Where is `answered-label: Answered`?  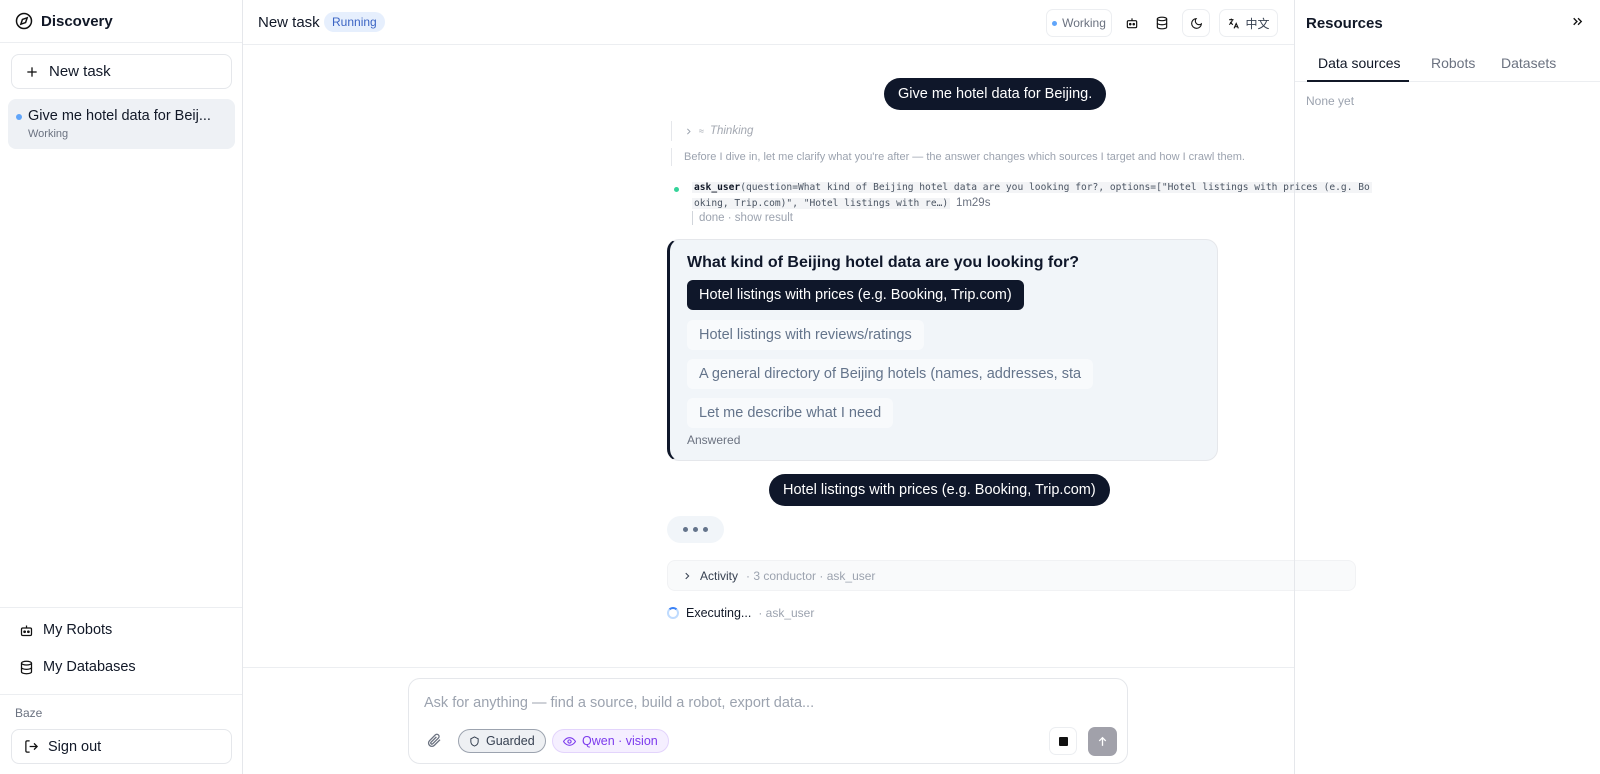 answered-label: Answered is located at coordinates (714, 440).